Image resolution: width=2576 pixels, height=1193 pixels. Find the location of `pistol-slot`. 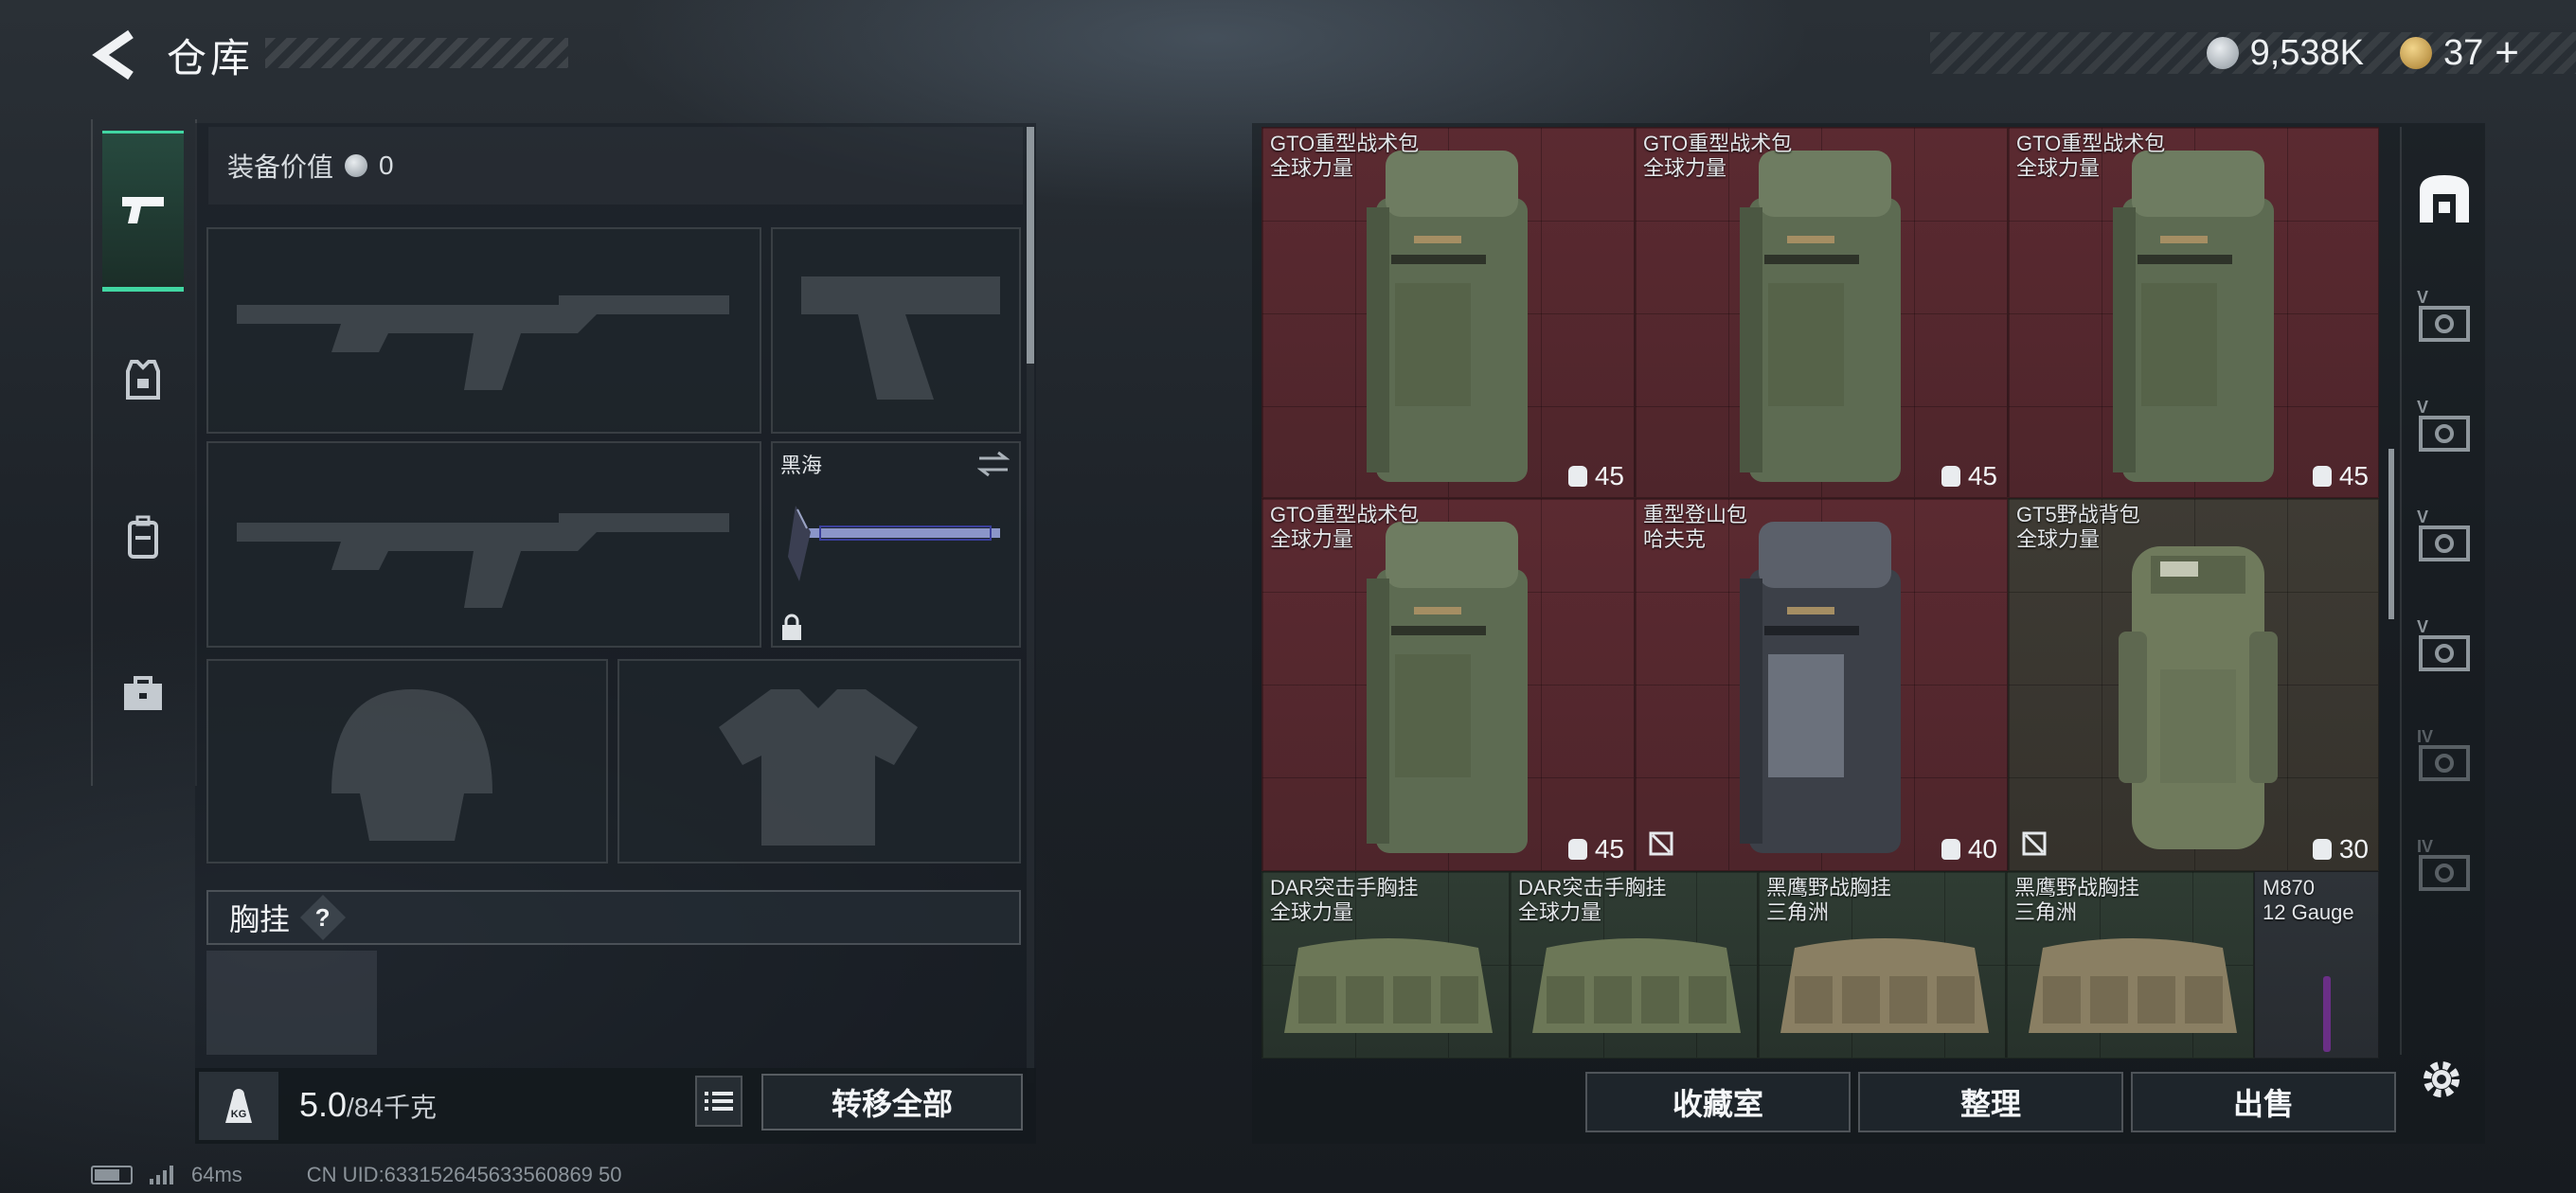

pistol-slot is located at coordinates (896, 330).